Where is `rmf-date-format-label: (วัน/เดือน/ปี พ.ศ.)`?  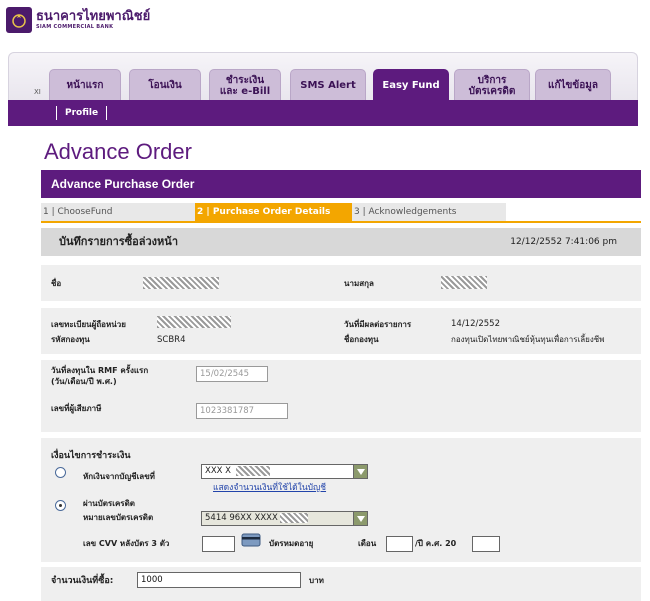
rmf-date-format-label: (วัน/เดือน/ปี พ.ศ.) is located at coordinates (84, 381).